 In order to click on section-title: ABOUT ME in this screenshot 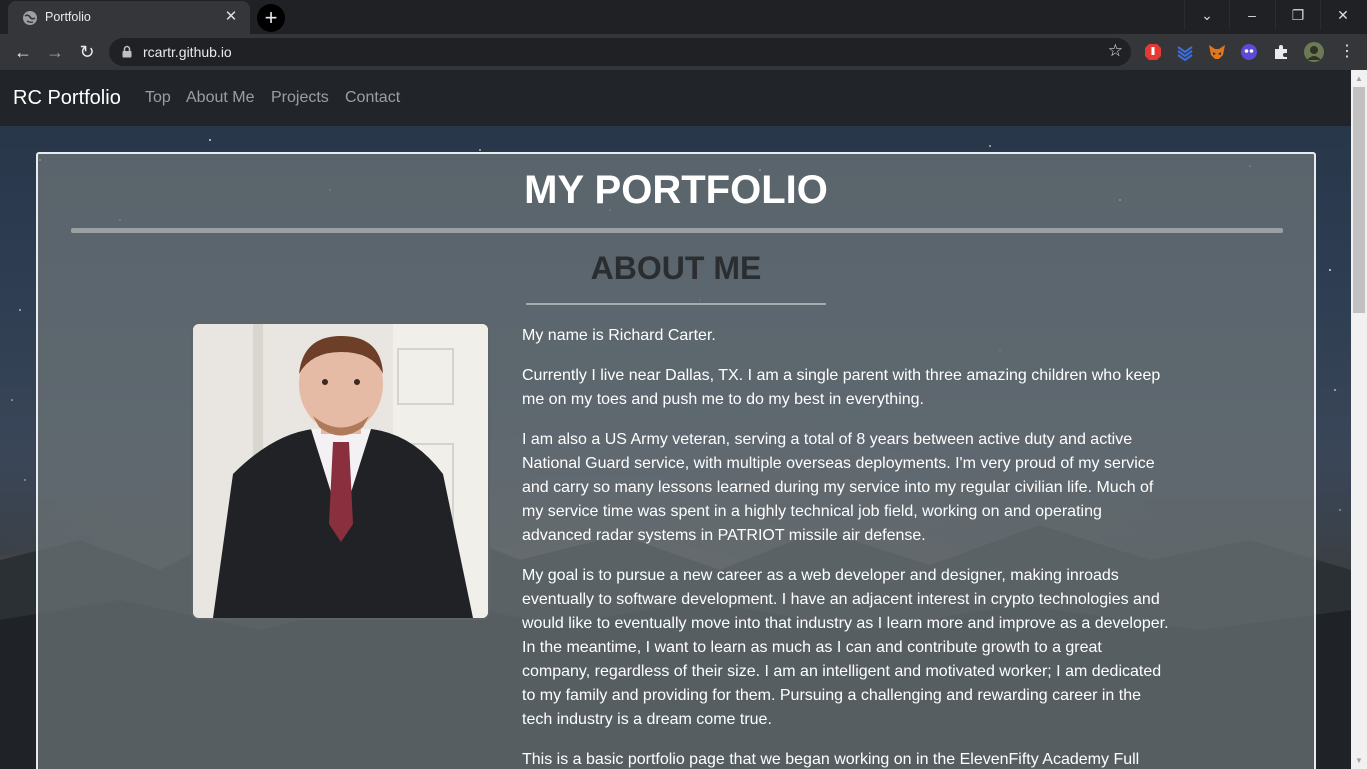, I will do `click(676, 268)`.